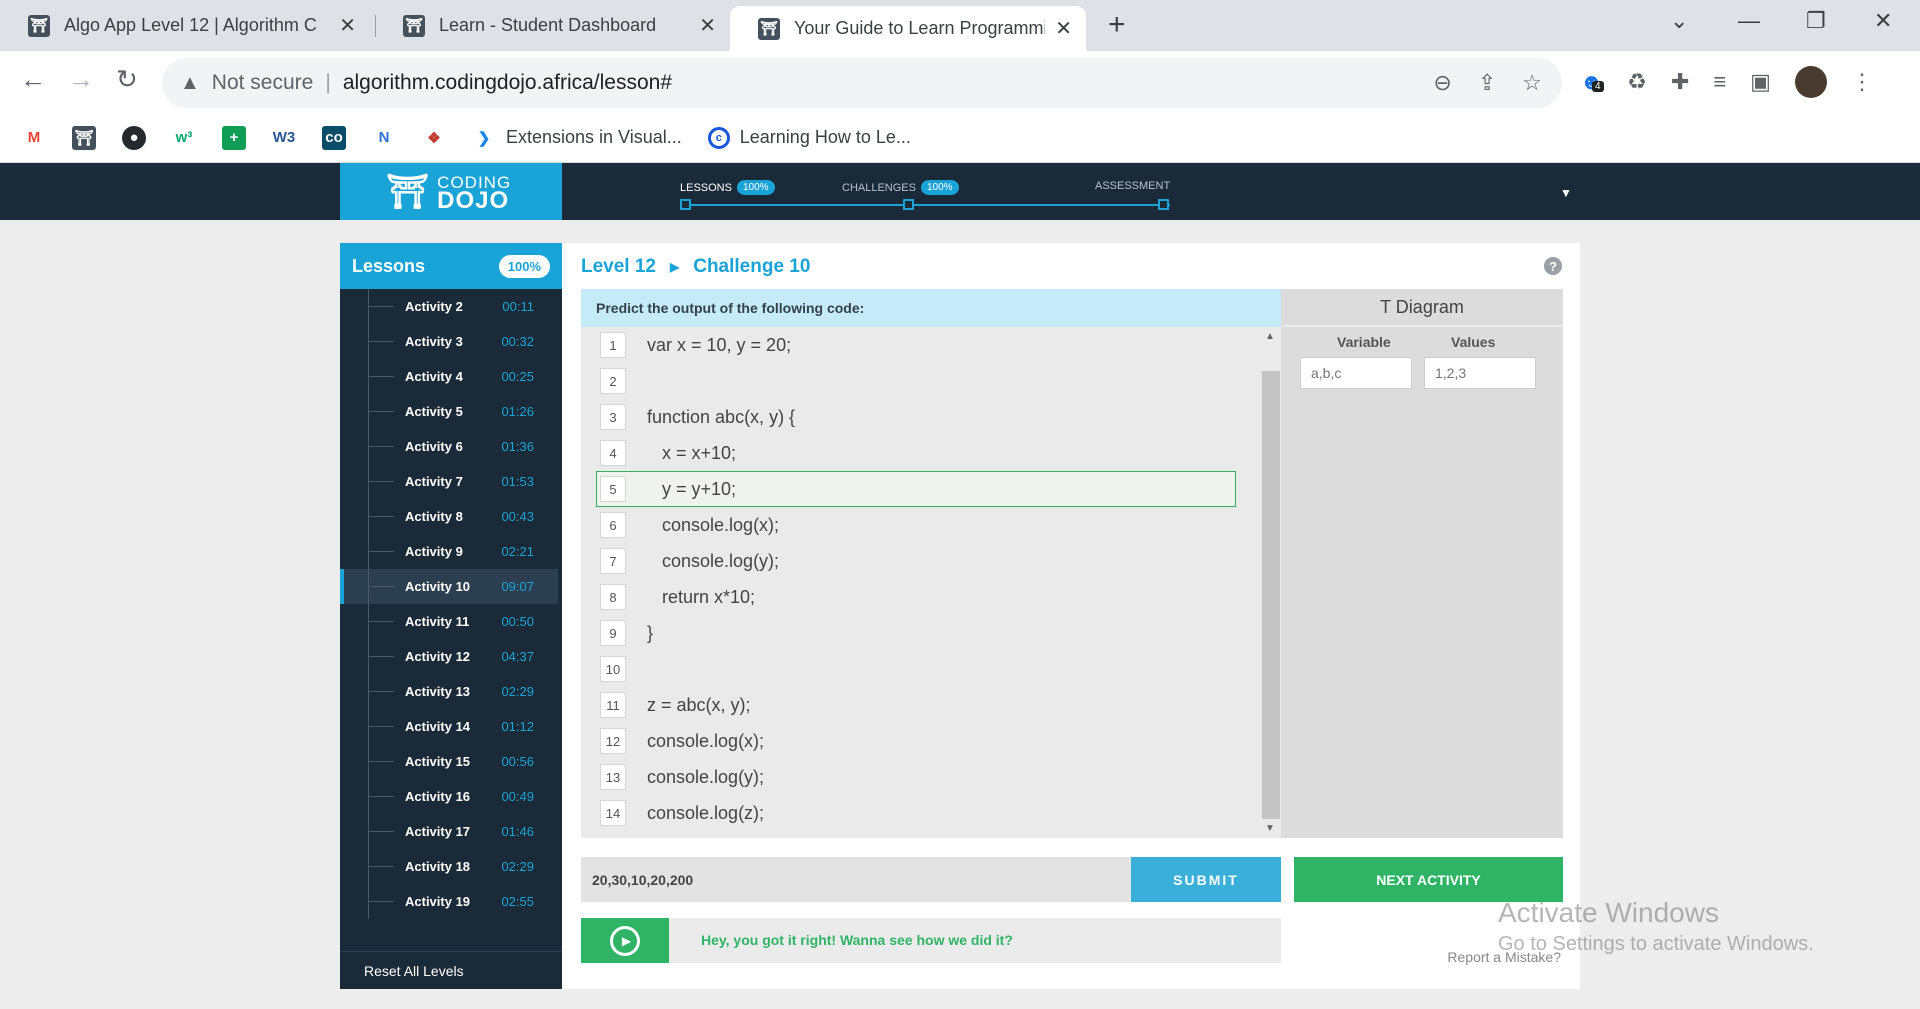  What do you see at coordinates (184, 138) in the screenshot?
I see `w3schools-icon: w³` at bounding box center [184, 138].